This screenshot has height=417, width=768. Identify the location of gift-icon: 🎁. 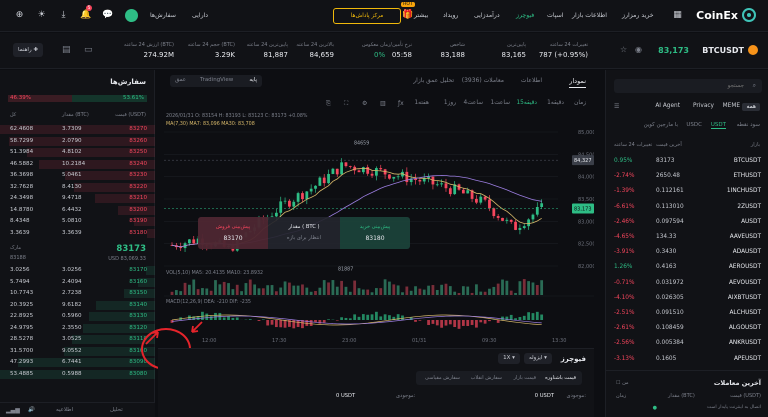
(407, 15).